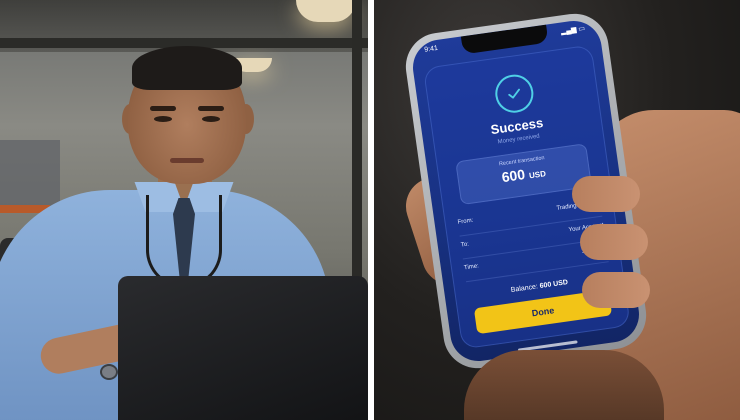 This screenshot has width=740, height=420. What do you see at coordinates (537, 175) in the screenshot?
I see `amount-currency: USD` at bounding box center [537, 175].